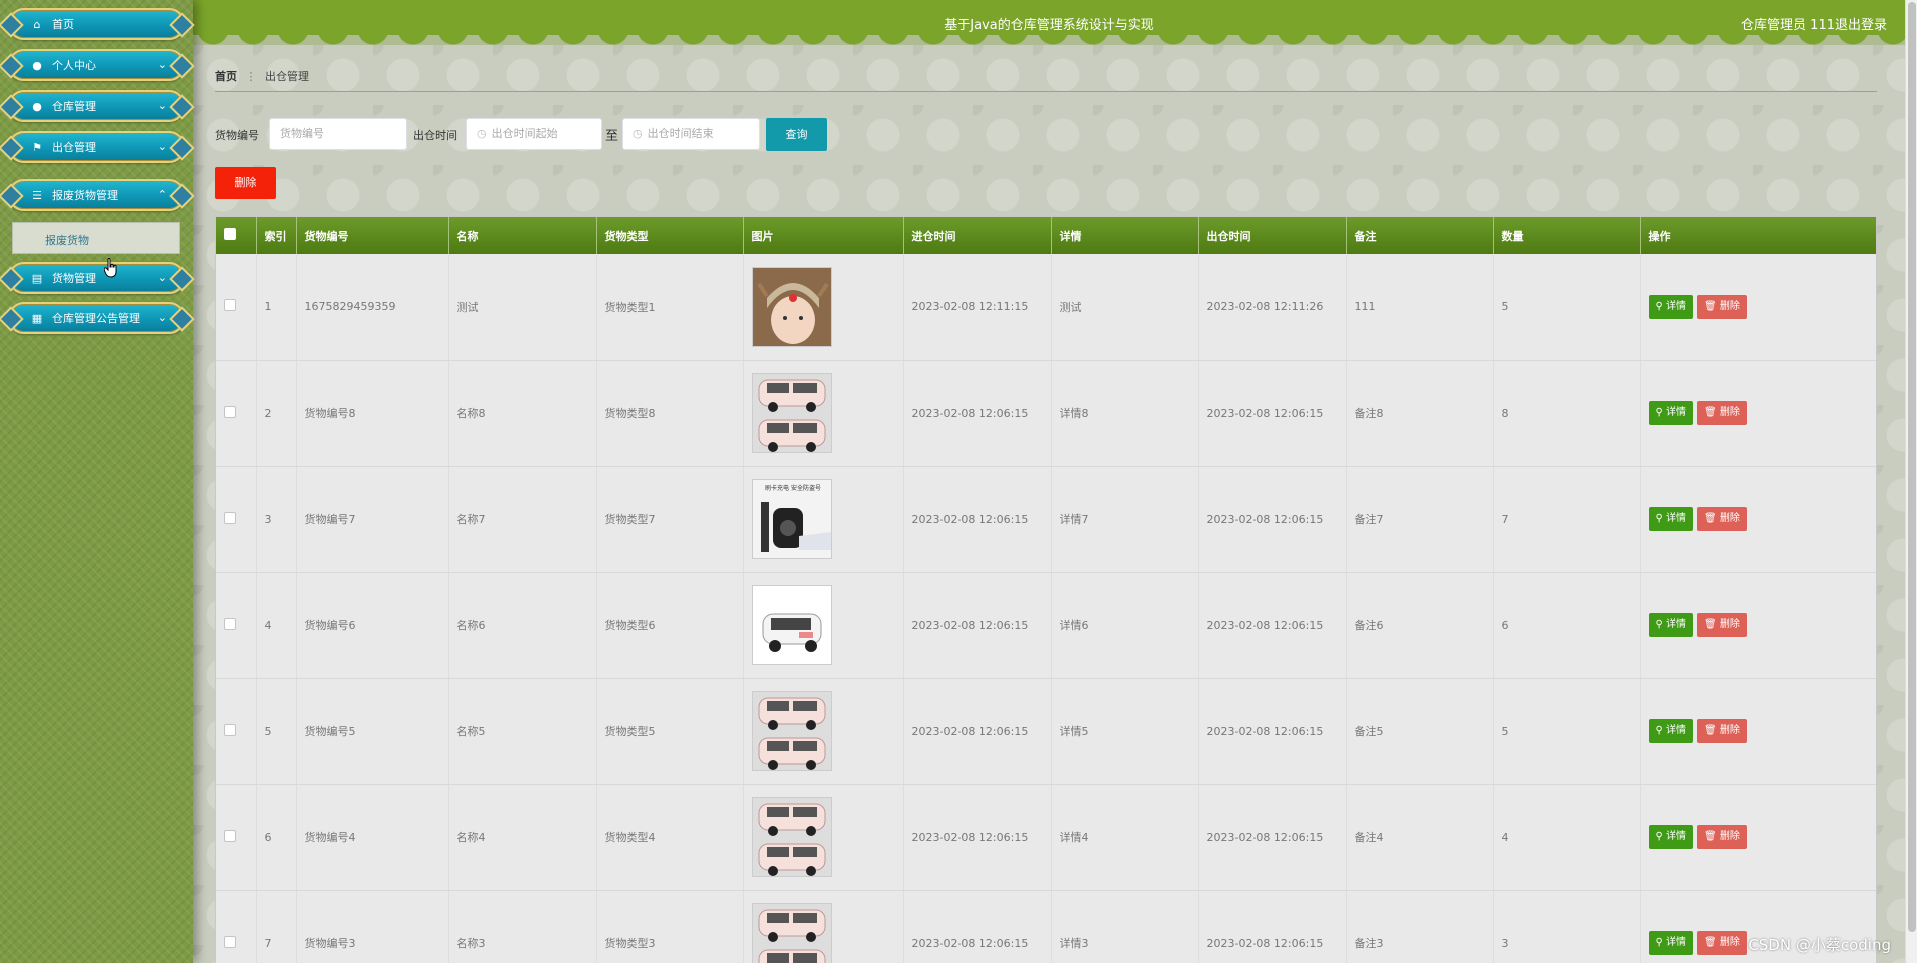  I want to click on column-header: 货物编号, so click(372, 235).